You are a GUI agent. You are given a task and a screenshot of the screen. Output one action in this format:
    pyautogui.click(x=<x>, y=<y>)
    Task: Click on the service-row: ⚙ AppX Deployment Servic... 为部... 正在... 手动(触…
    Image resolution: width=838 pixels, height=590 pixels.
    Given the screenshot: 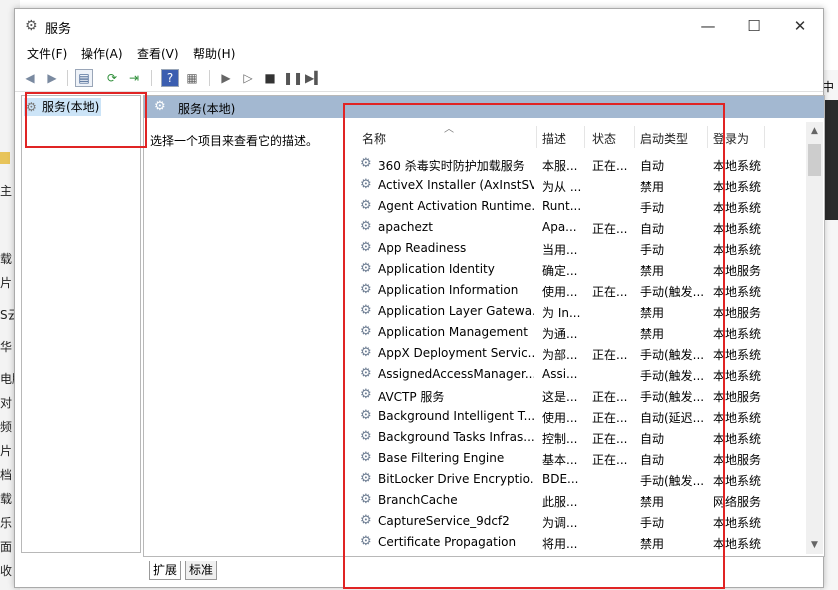 What is the action you would take?
    pyautogui.click(x=579, y=353)
    